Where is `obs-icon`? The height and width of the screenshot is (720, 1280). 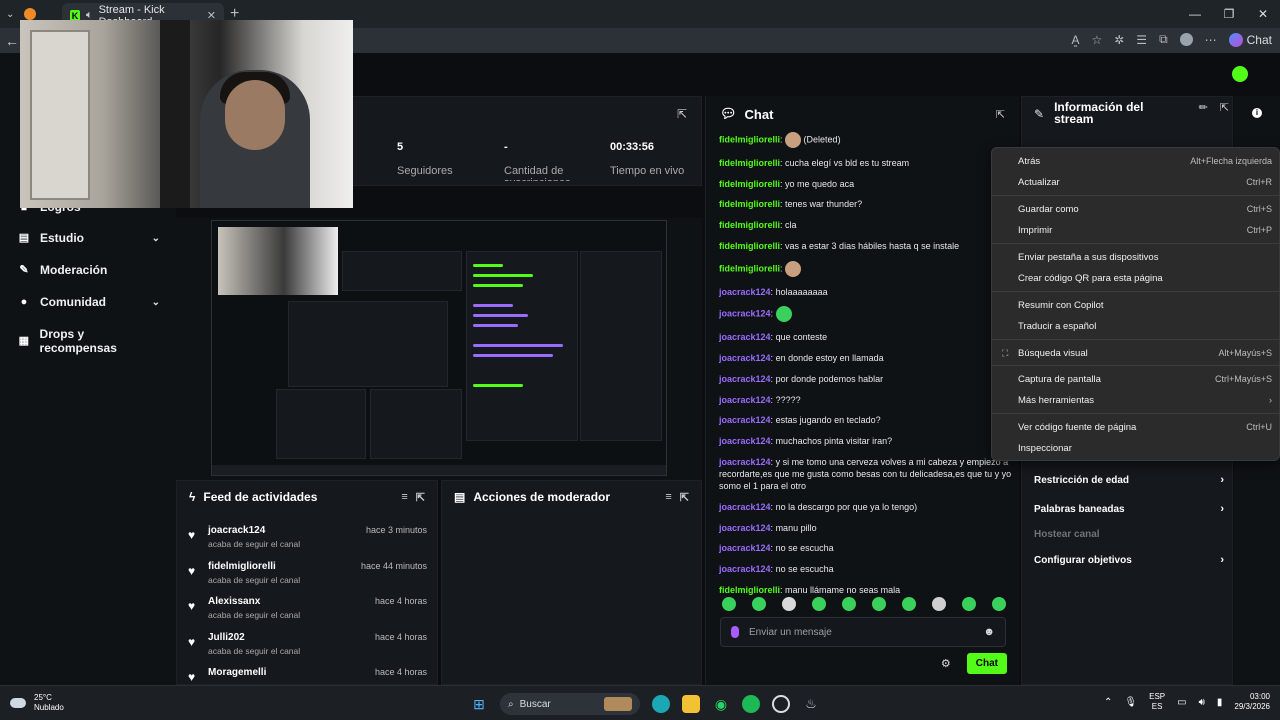 obs-icon is located at coordinates (781, 704).